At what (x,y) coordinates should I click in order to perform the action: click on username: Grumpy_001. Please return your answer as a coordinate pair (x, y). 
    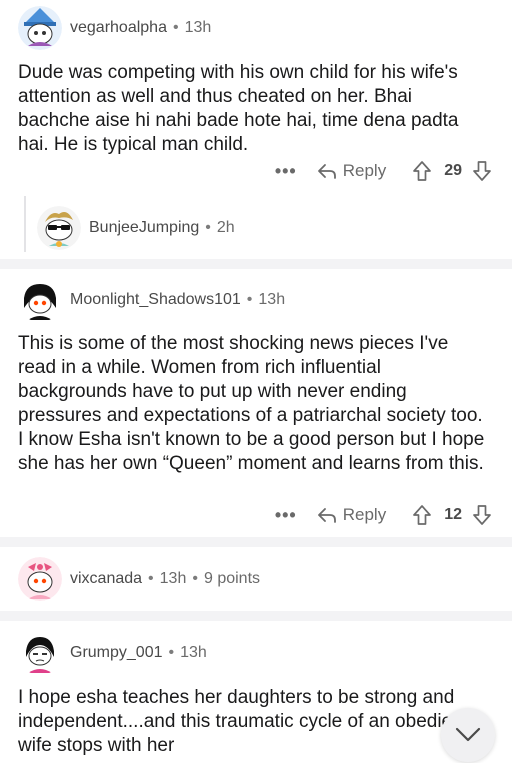
    Looking at the image, I should click on (116, 652).